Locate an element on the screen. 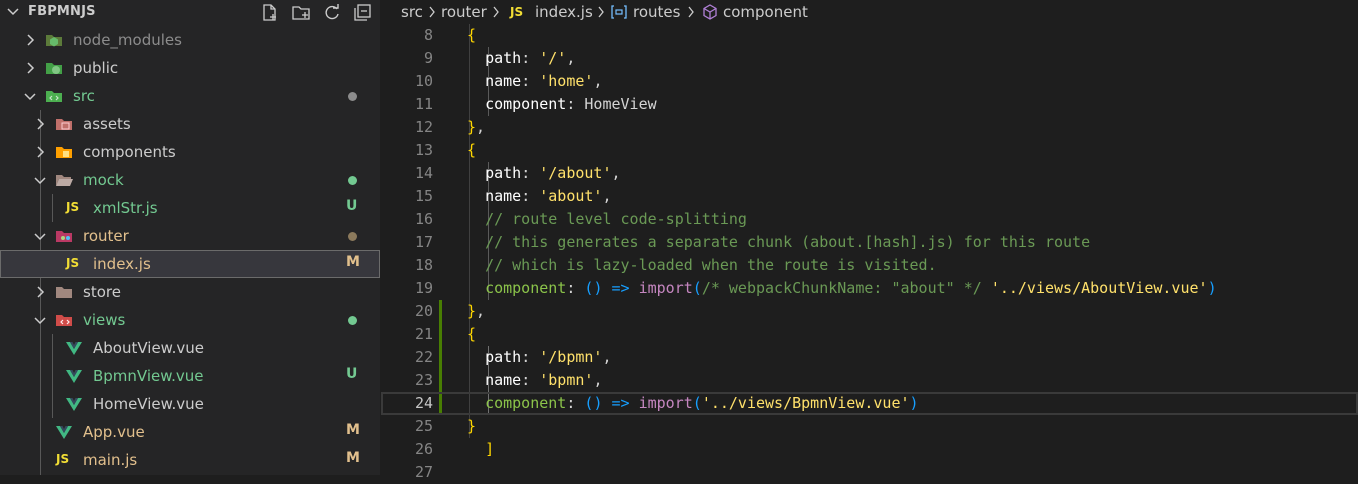 The height and width of the screenshot is (484, 1358). breadcrumb-item: src is located at coordinates (412, 12).